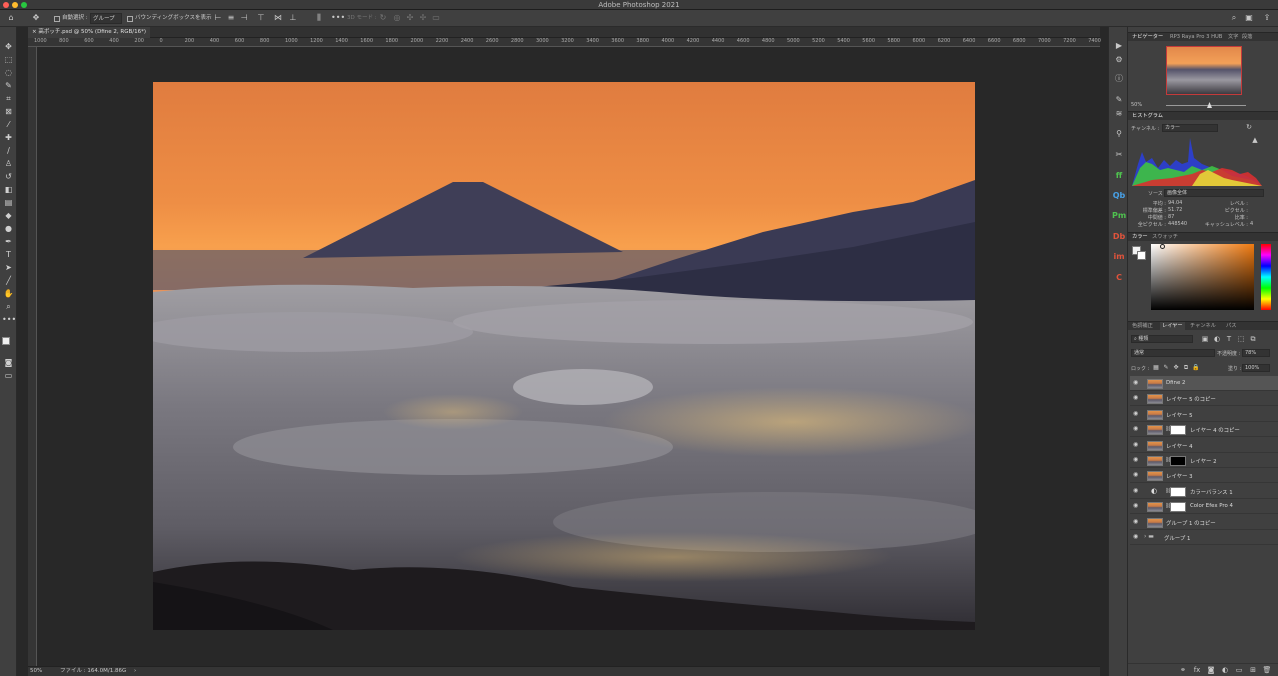 Image resolution: width=1278 pixels, height=676 pixels. Describe the element at coordinates (1229, 339) in the screenshot. I see `filter-type-icon: T` at that location.